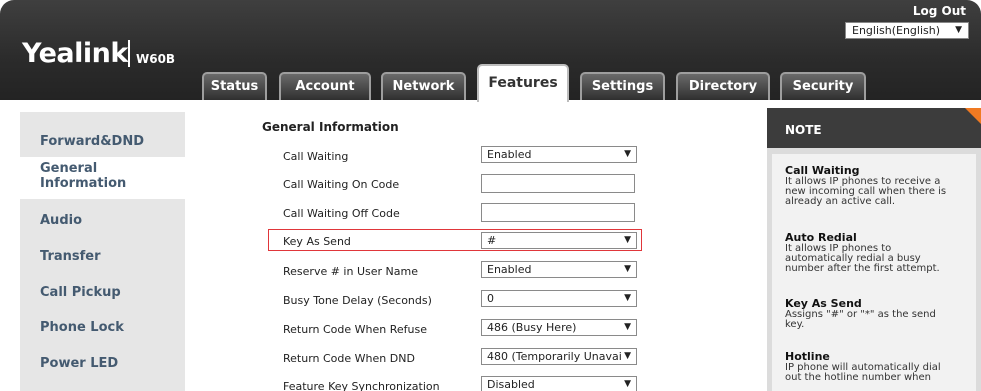 This screenshot has width=981, height=391. What do you see at coordinates (558, 183) in the screenshot?
I see `call-waiting-on-code-input` at bounding box center [558, 183].